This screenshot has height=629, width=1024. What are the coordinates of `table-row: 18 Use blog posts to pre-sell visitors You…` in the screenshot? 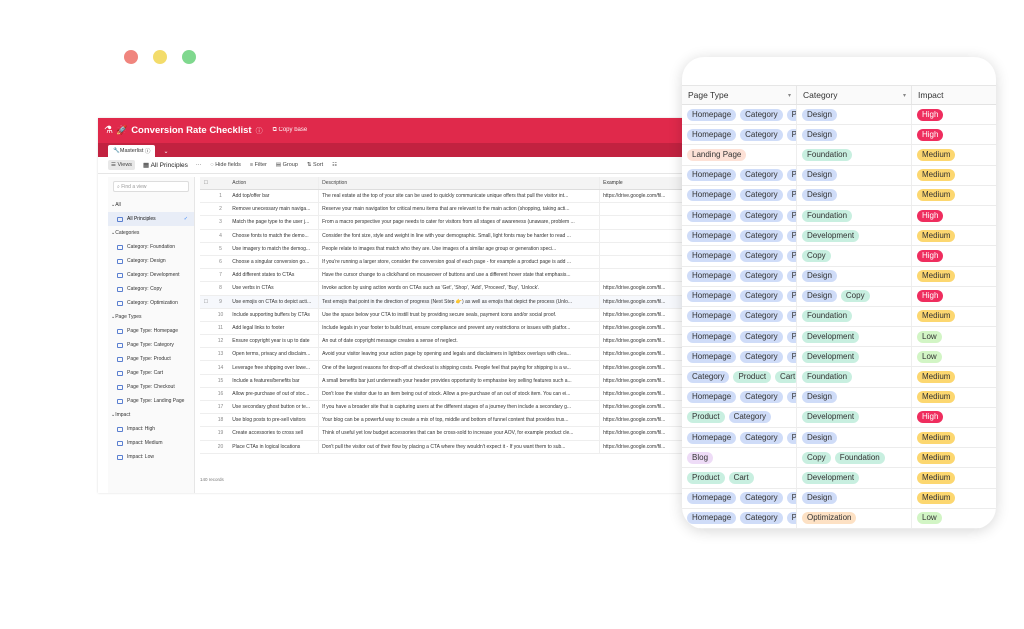 It's located at (444, 421).